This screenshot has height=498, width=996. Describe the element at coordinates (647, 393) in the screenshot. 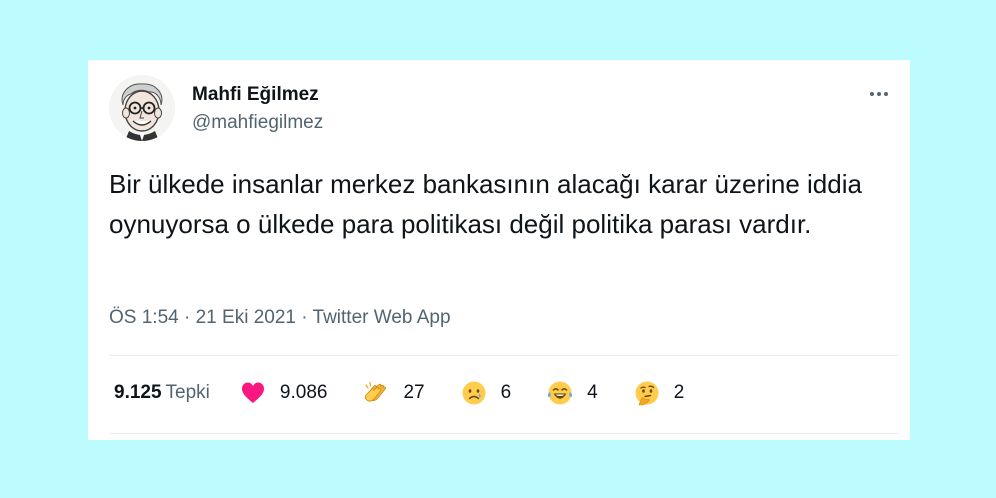

I see `thinking-face-icon` at that location.